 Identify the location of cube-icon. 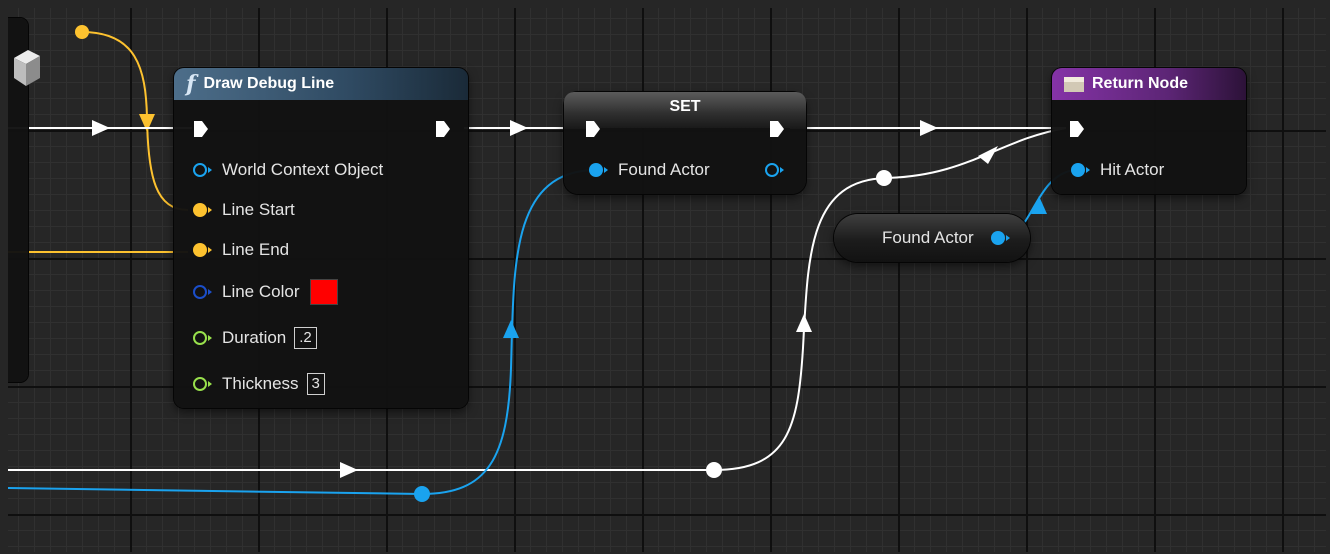
(27, 68).